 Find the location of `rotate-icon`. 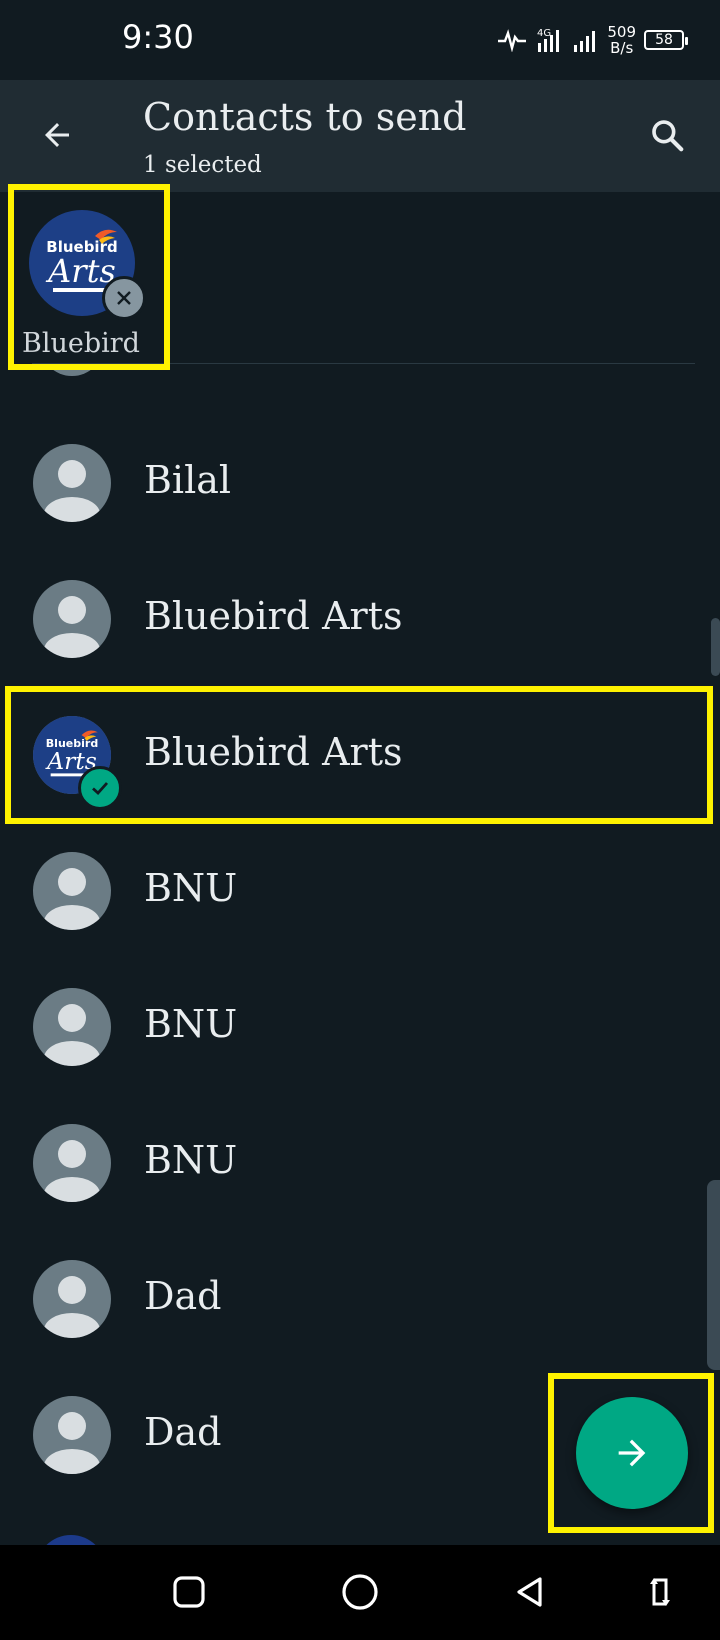

rotate-icon is located at coordinates (660, 1592).